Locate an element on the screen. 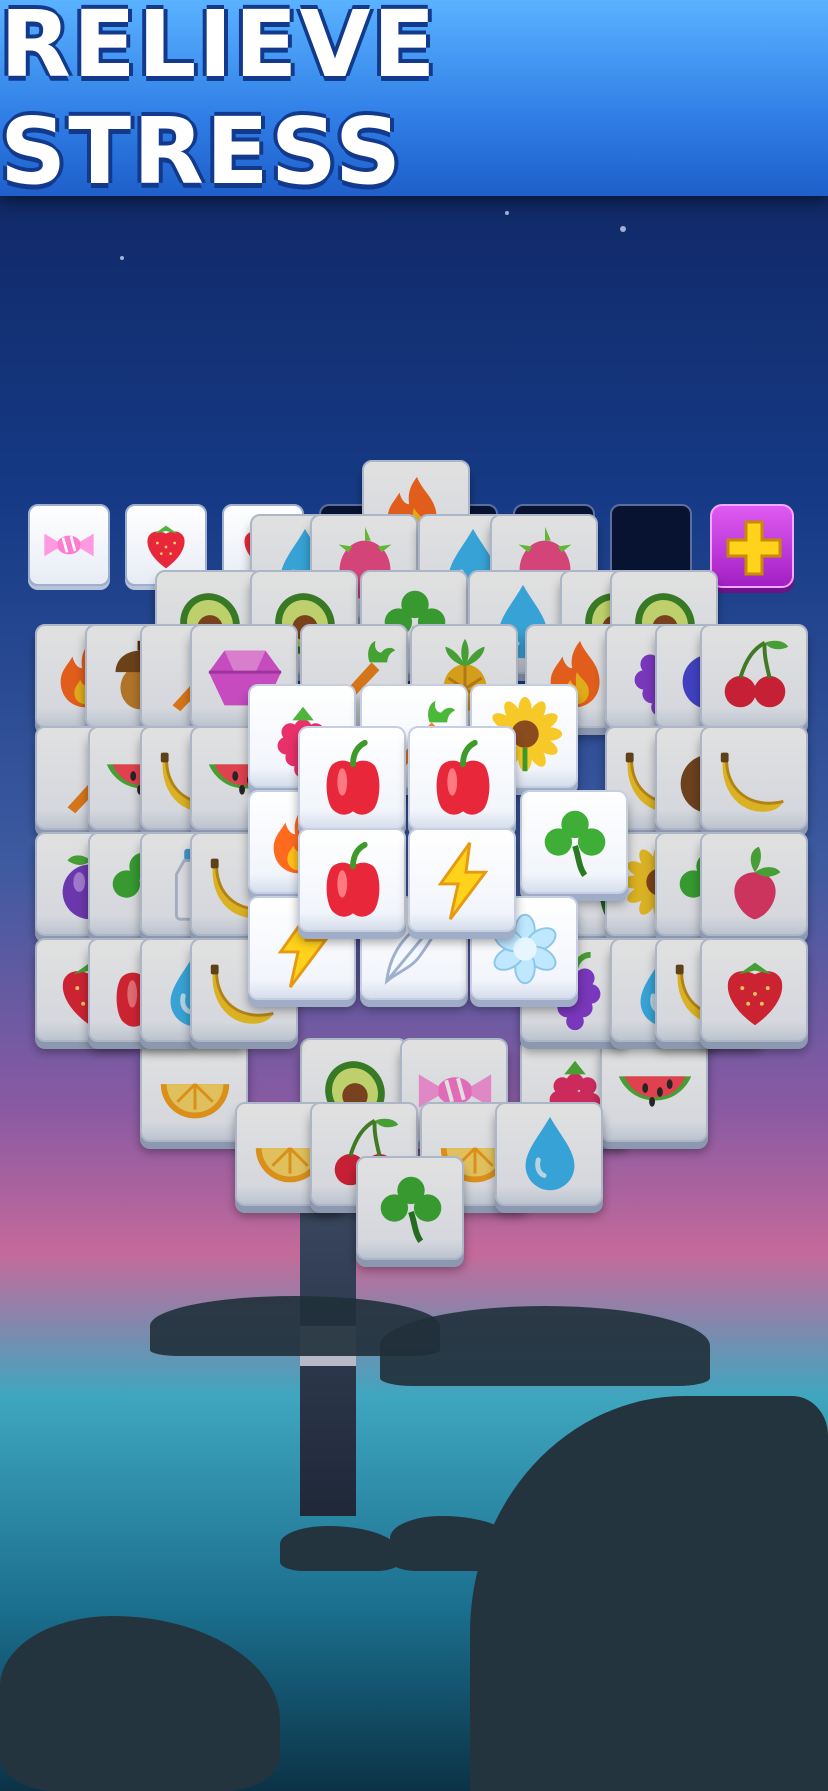 The height and width of the screenshot is (1791, 828). banner-title: RELIEVE STRESS is located at coordinates (219, 102).